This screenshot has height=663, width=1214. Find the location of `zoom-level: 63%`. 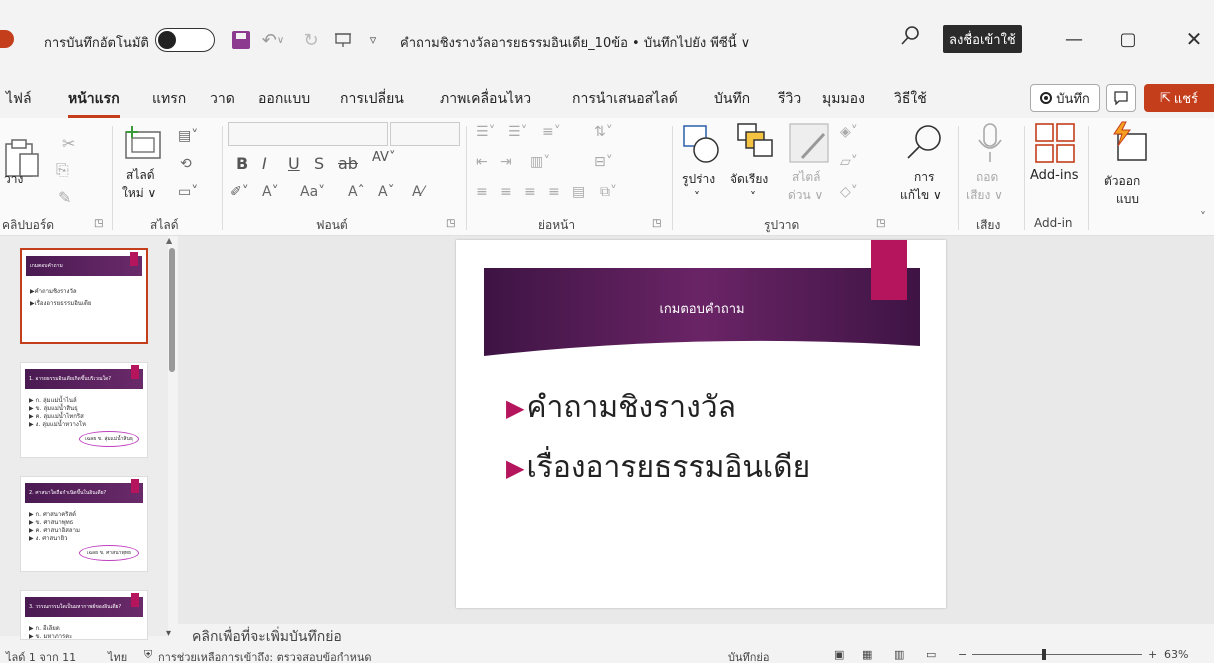

zoom-level: 63% is located at coordinates (1176, 654).